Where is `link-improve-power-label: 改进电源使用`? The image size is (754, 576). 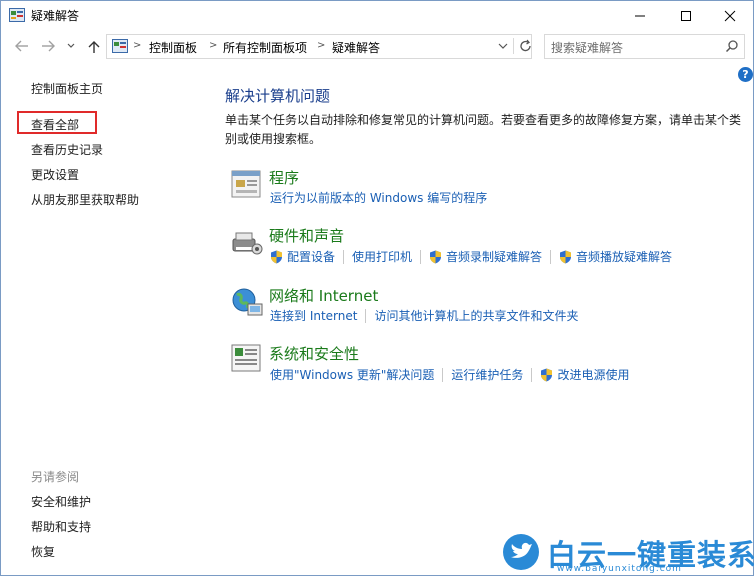
link-improve-power-label: 改进电源使用 is located at coordinates (593, 374).